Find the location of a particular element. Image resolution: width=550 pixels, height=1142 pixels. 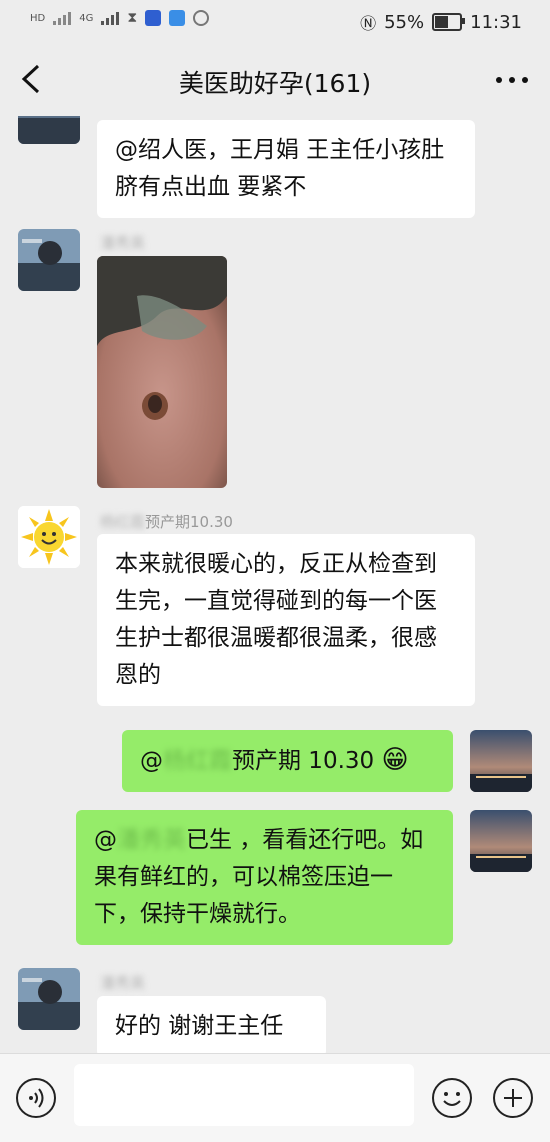

my-message-bubble: @杨红霞预产期 10.30 😁 is located at coordinates (287, 761).